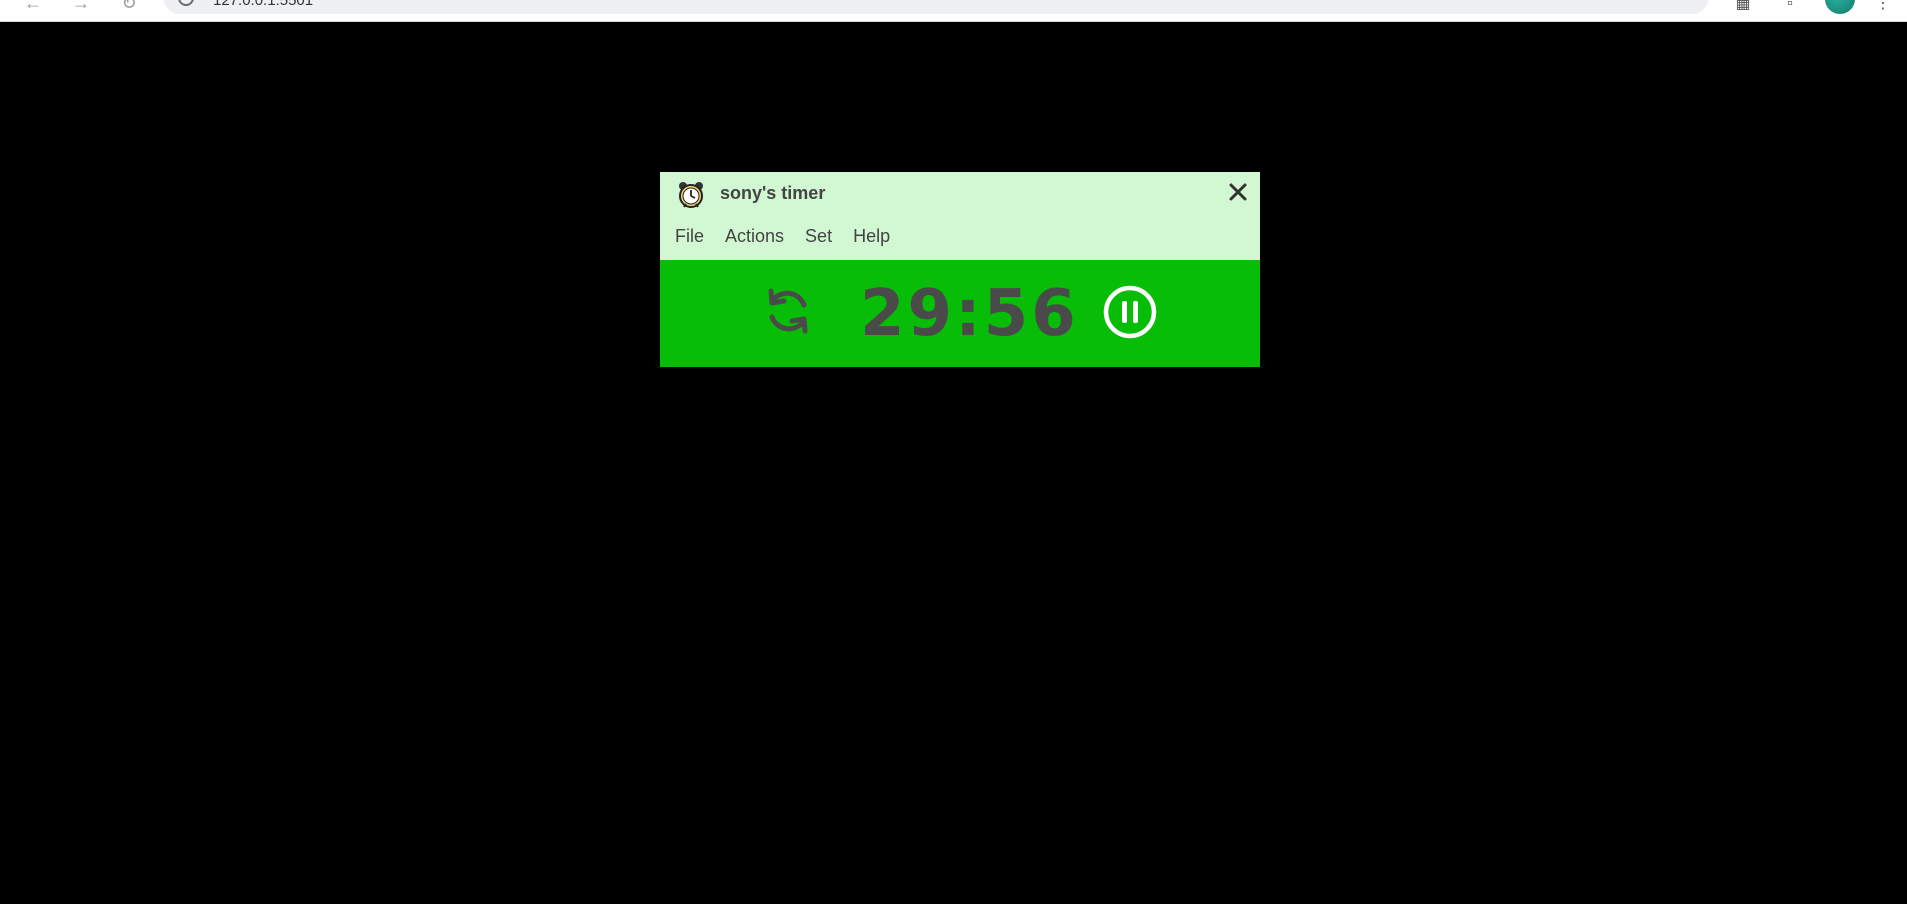 The image size is (1907, 904). I want to click on menu-file: File, so click(689, 236).